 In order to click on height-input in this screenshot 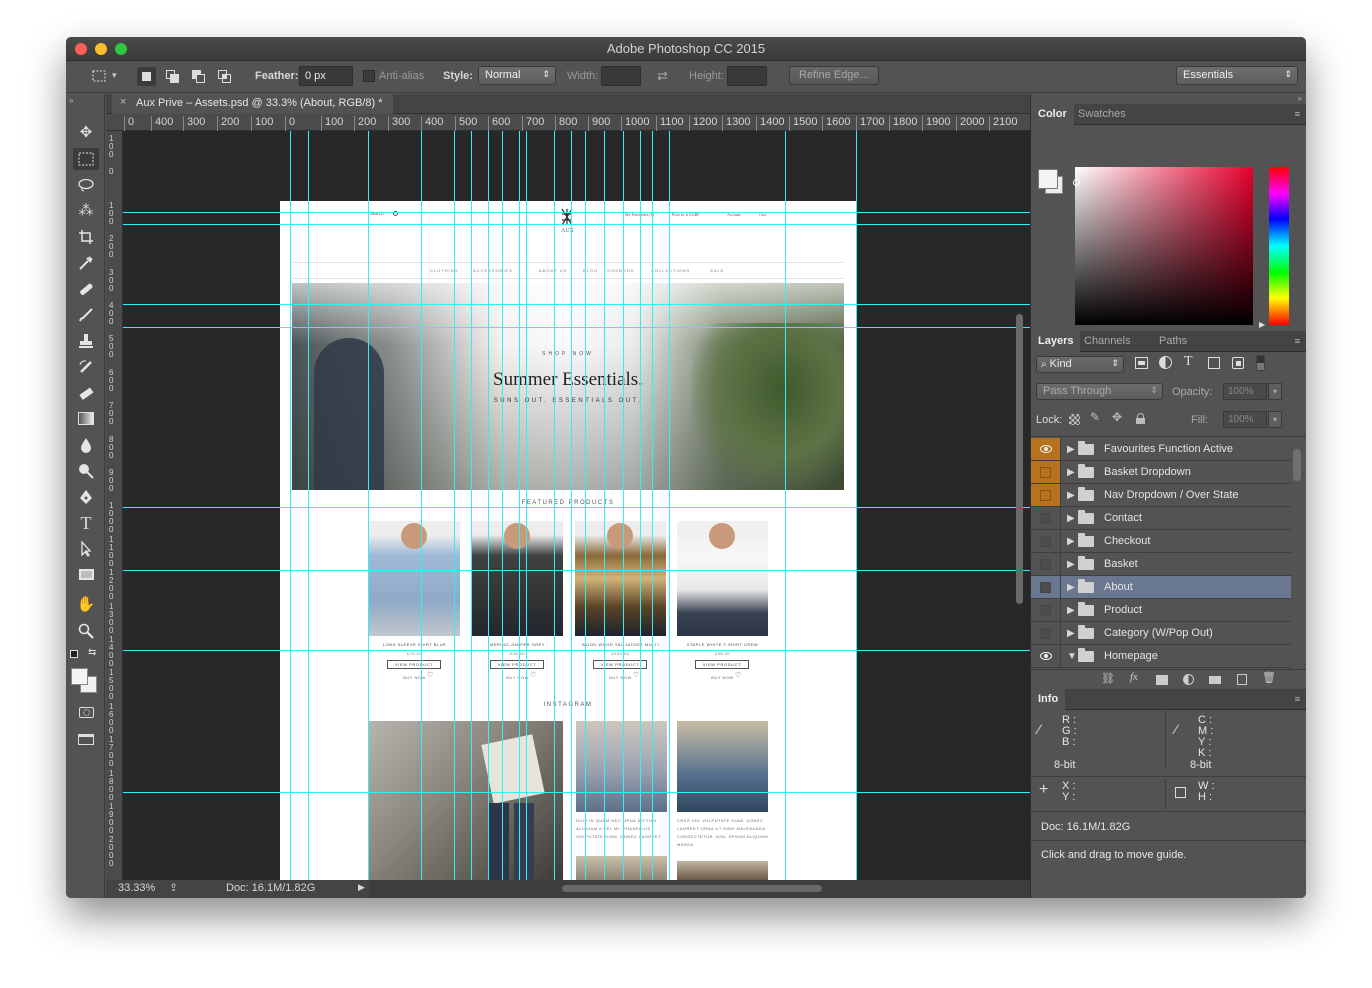, I will do `click(747, 76)`.